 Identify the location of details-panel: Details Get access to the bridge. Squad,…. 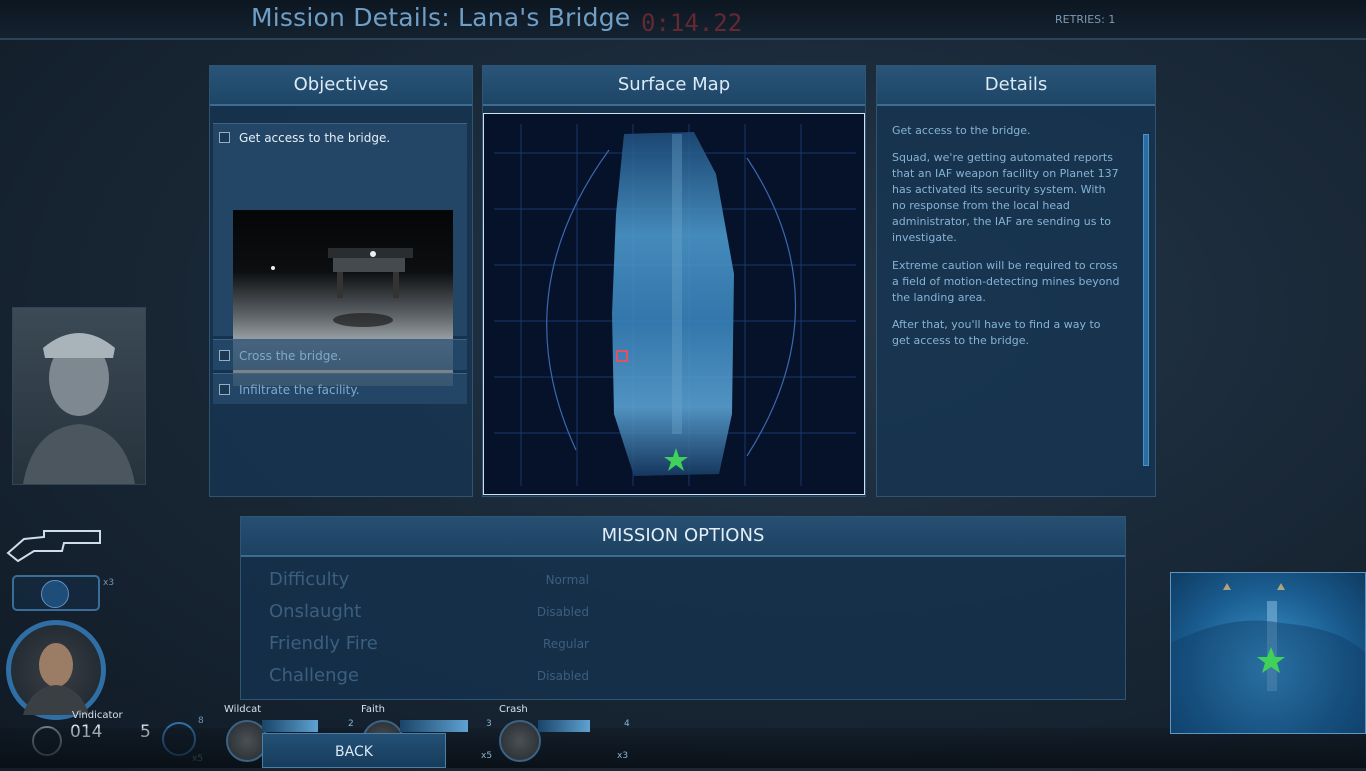
(1016, 281).